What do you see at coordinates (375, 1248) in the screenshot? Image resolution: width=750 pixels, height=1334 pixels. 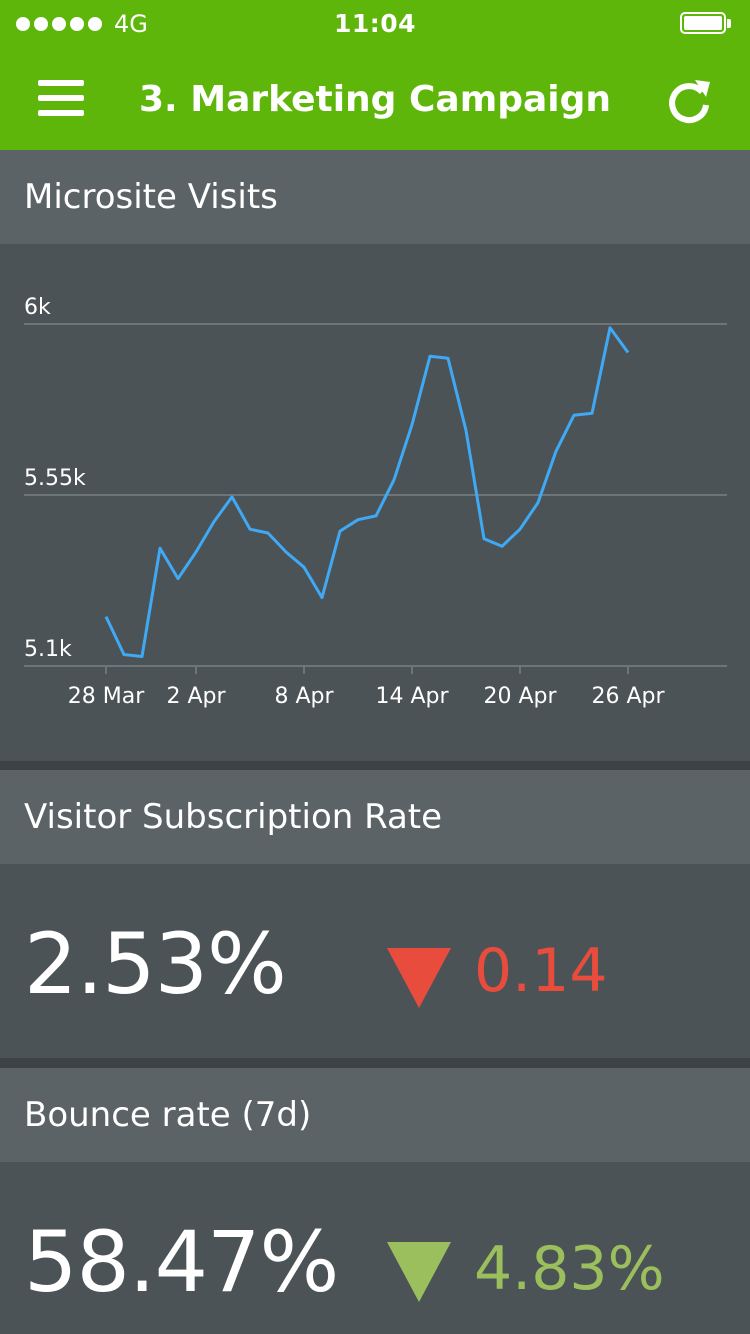 I see `bounce-rate-card: 58.47% 4.83%` at bounding box center [375, 1248].